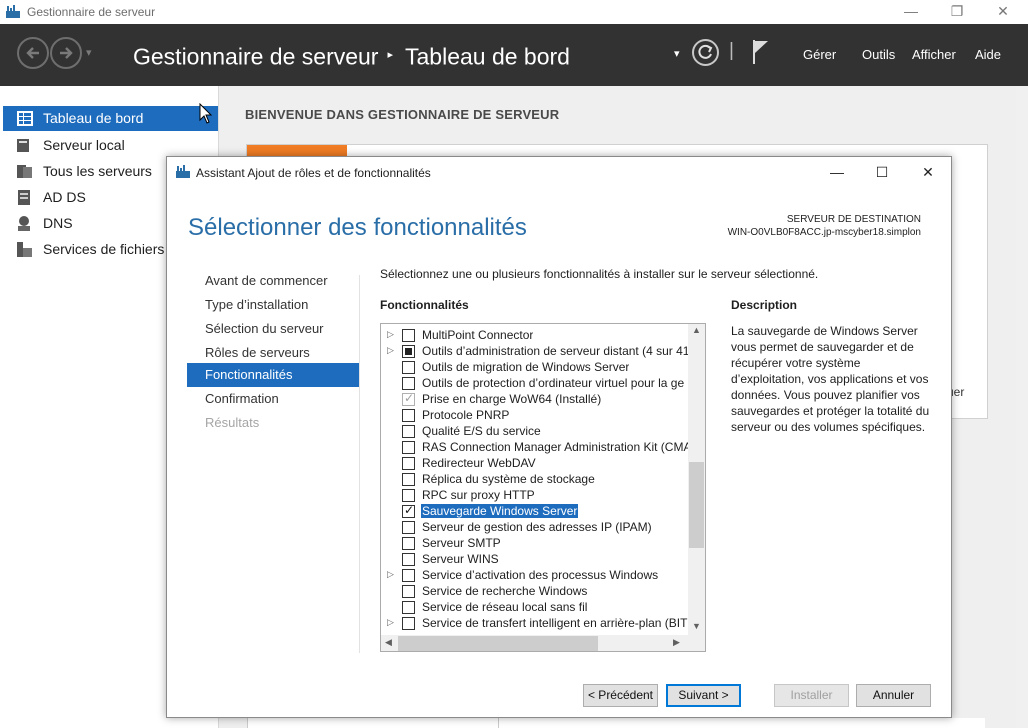 This screenshot has height=728, width=1028. What do you see at coordinates (89, 52) in the screenshot?
I see `history-dropdown-icon: ▾` at bounding box center [89, 52].